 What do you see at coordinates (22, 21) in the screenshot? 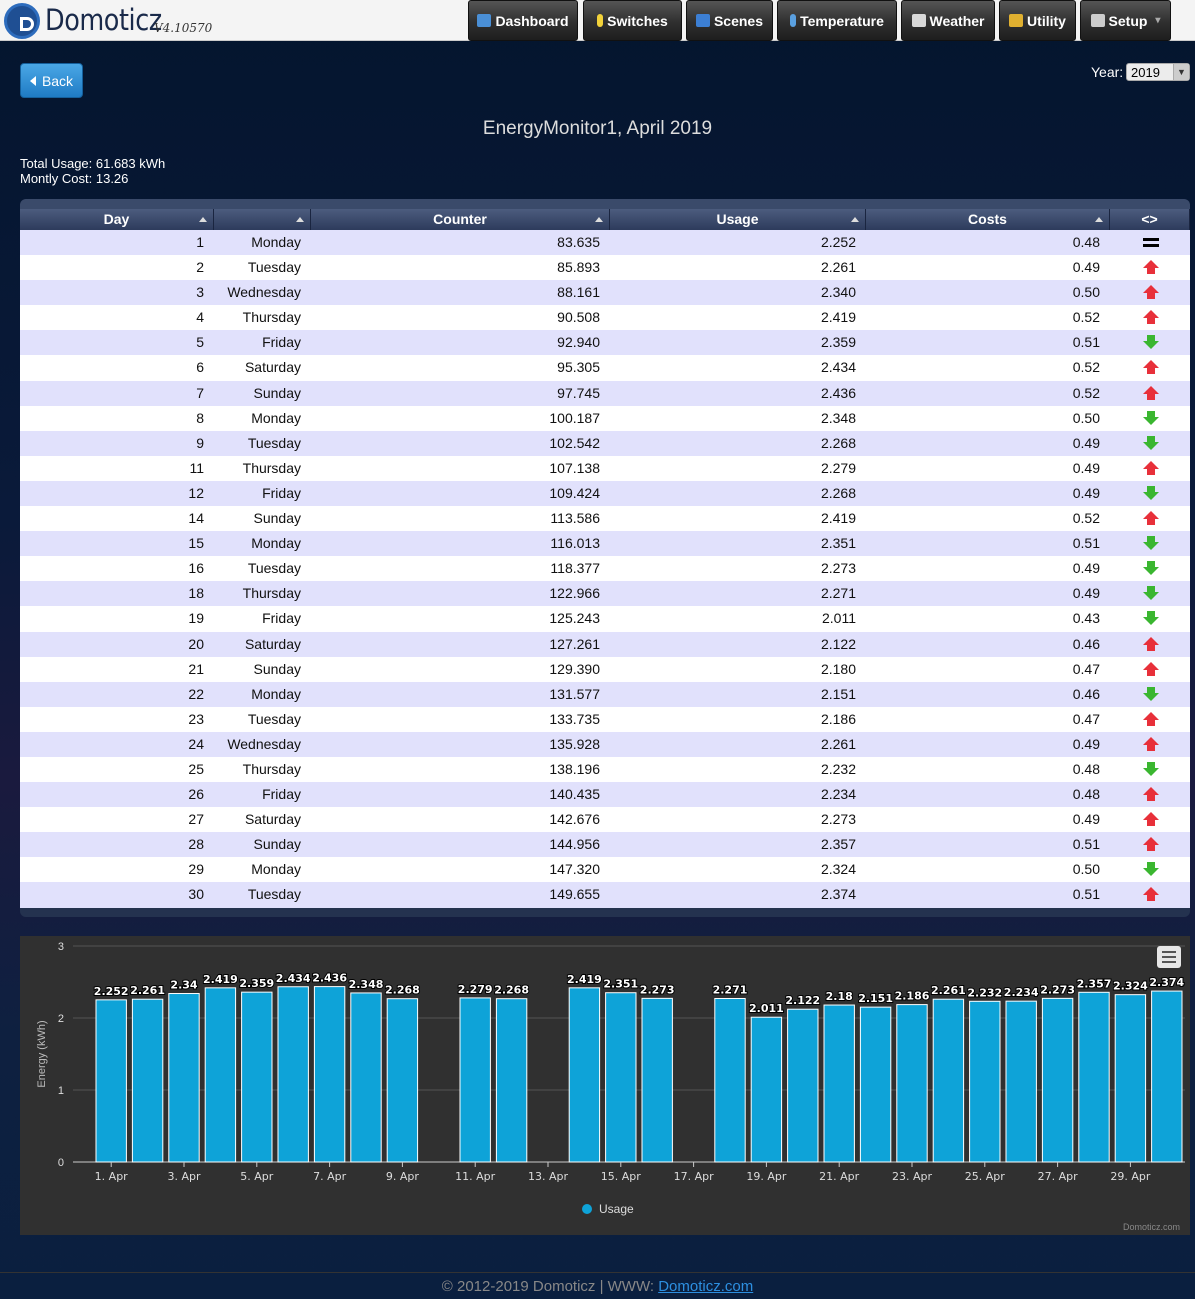
I see `domoticz-logo-icon` at bounding box center [22, 21].